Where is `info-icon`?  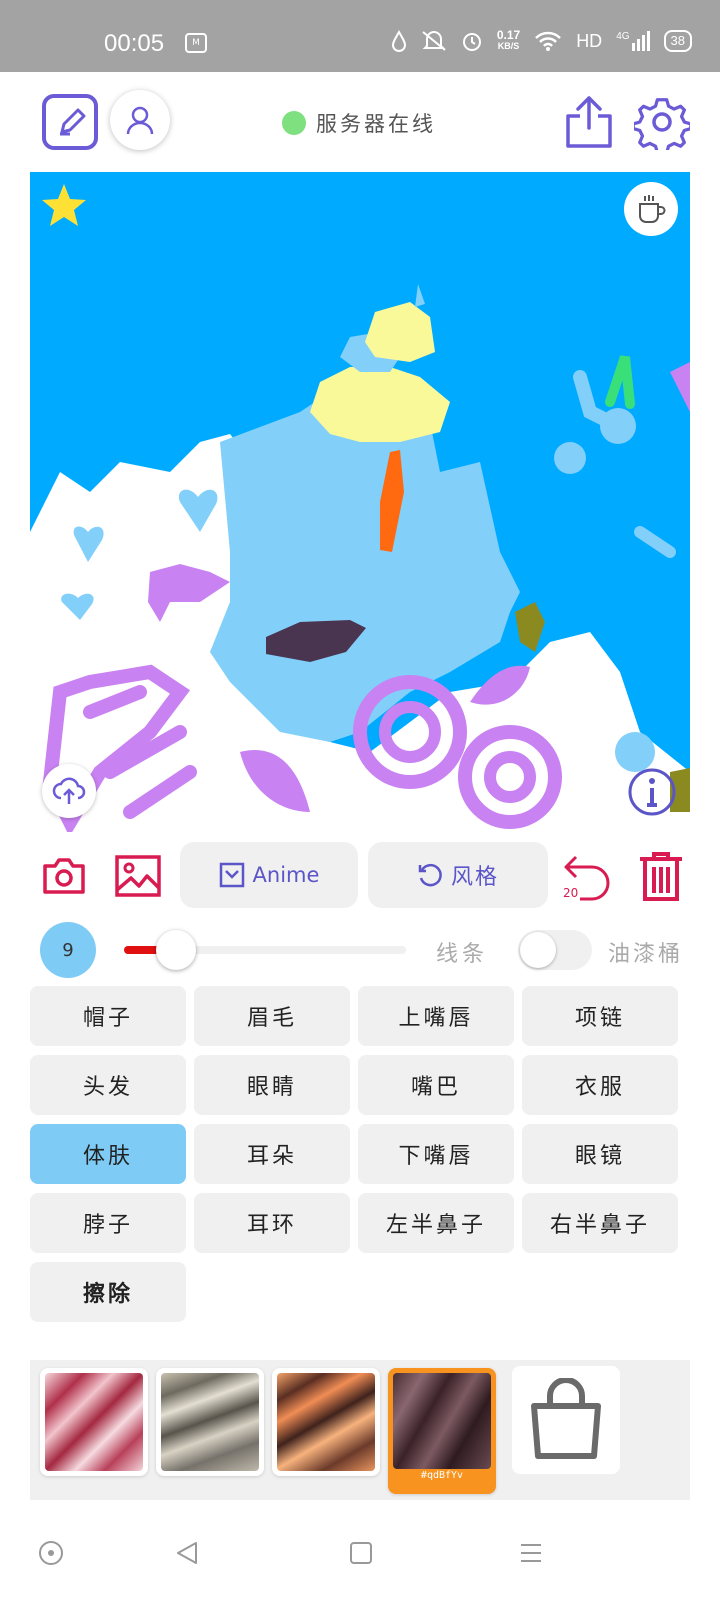
info-icon is located at coordinates (652, 792).